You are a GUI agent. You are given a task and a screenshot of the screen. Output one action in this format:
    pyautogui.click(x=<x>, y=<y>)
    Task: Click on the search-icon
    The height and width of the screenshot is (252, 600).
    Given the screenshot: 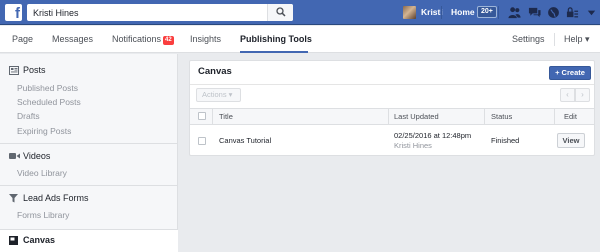 What is the action you would take?
    pyautogui.click(x=281, y=12)
    